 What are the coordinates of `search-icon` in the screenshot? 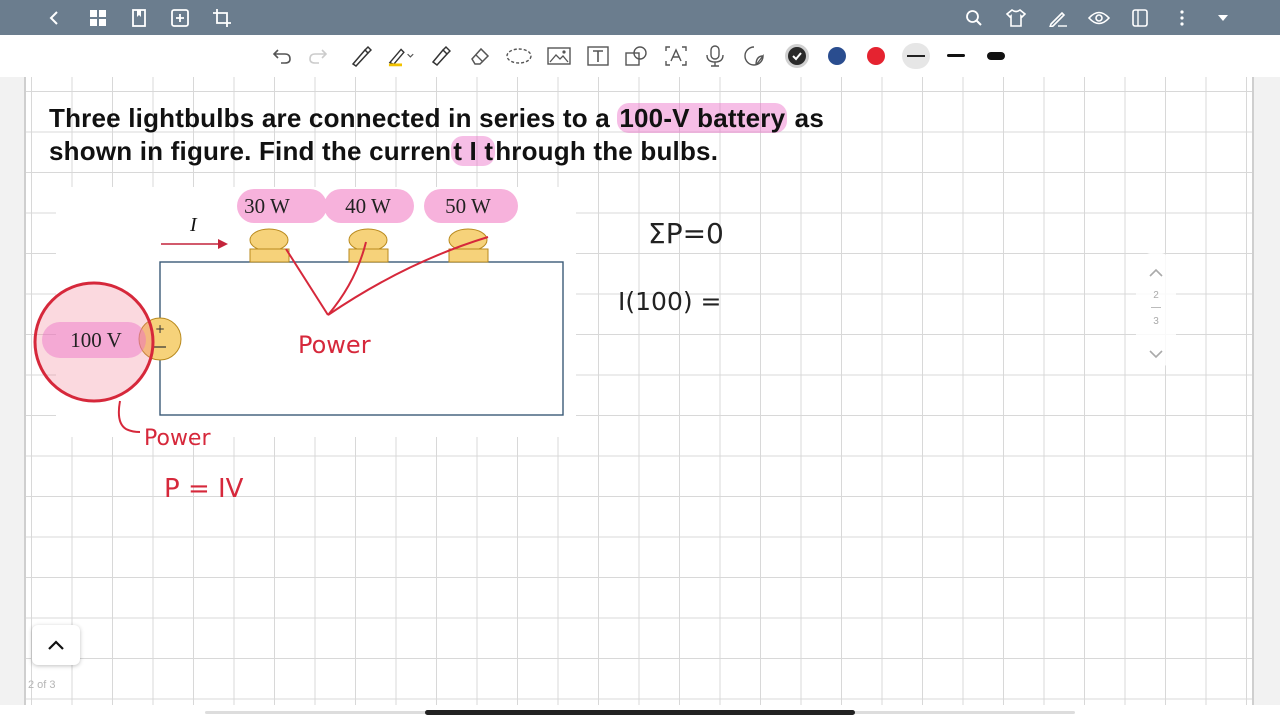 It's located at (974, 18).